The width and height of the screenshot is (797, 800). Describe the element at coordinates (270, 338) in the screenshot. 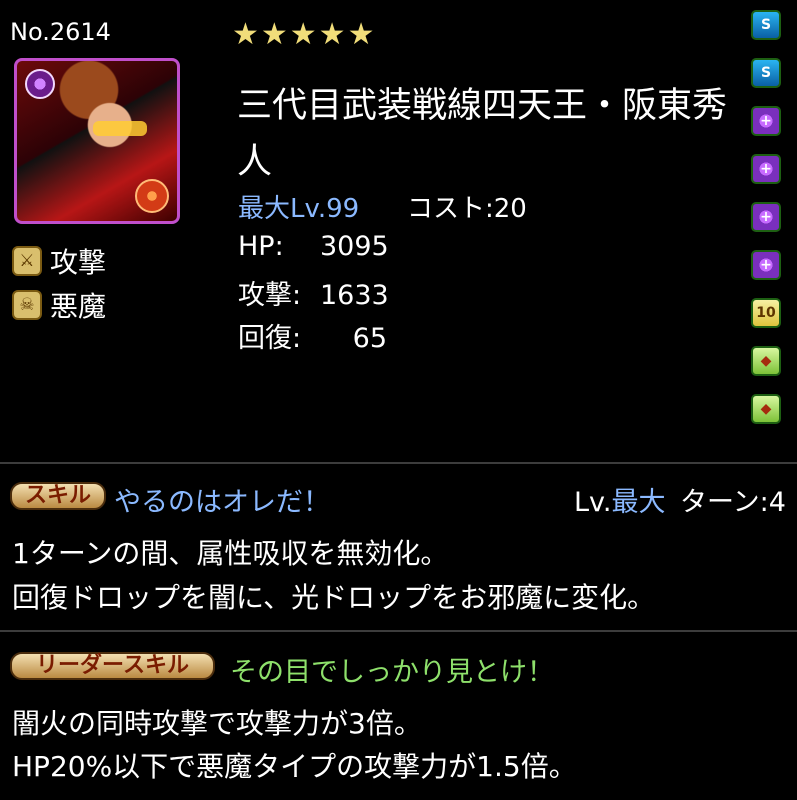

I see `stat-label: 回復:` at that location.